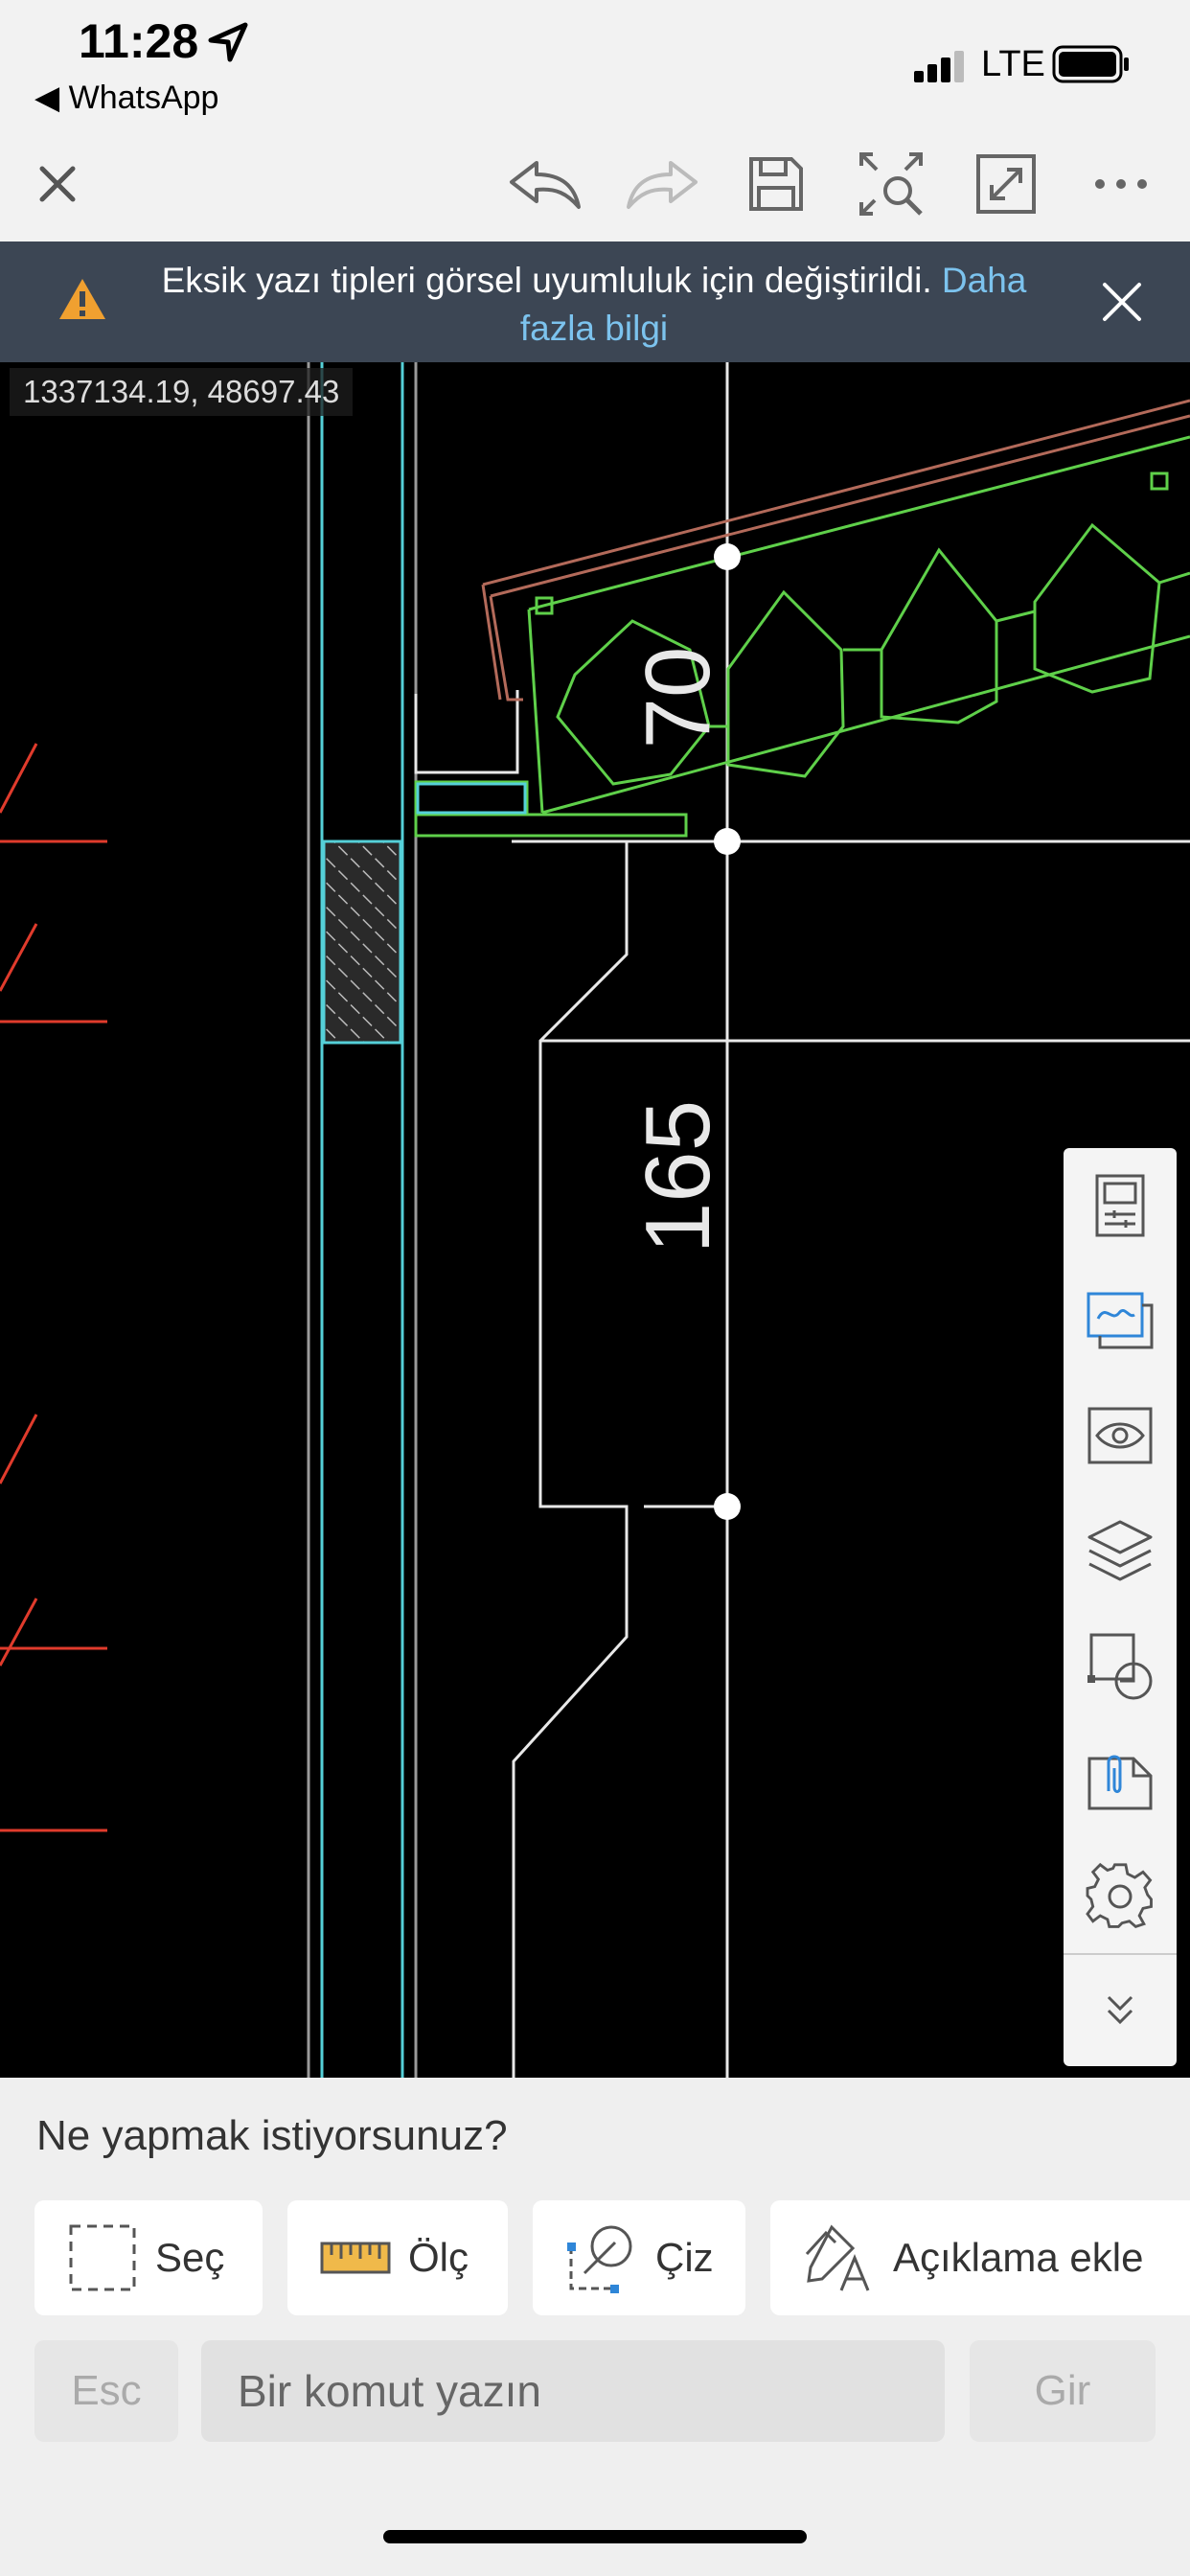 Image resolution: width=1190 pixels, height=2576 pixels. What do you see at coordinates (639, 2257) in the screenshot?
I see `draw-tool-button: Çiz` at bounding box center [639, 2257].